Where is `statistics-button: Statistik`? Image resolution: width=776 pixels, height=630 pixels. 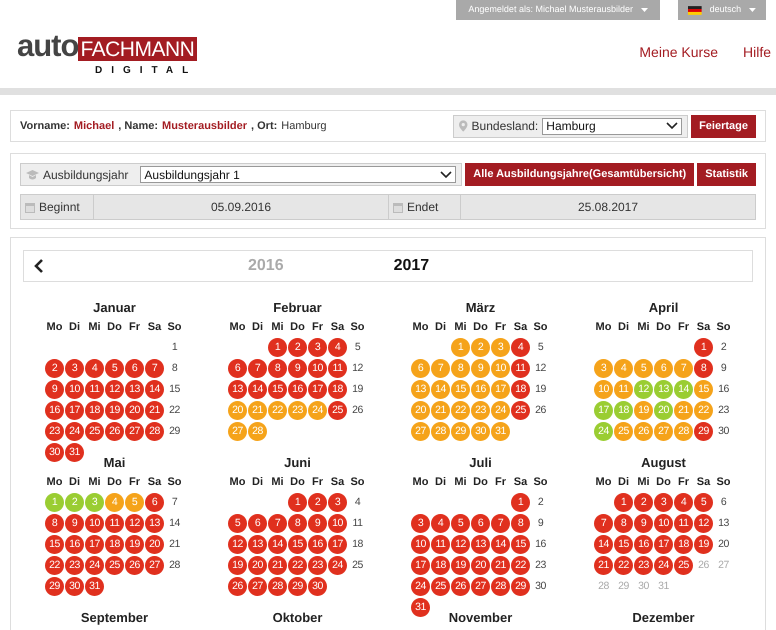
statistics-button: Statistik is located at coordinates (726, 174).